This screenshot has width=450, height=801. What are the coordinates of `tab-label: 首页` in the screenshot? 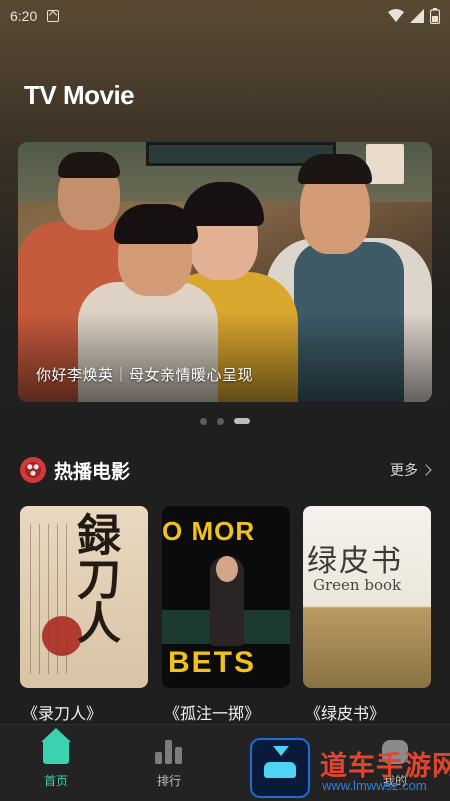 It's located at (55, 781).